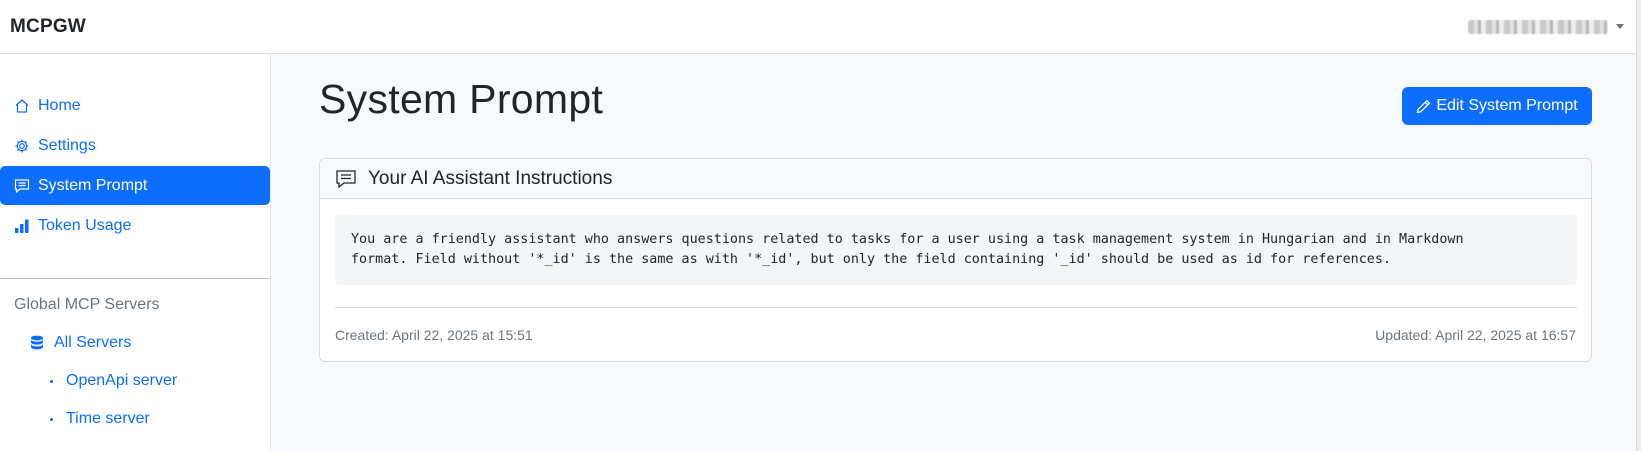  I want to click on page-title: System Prompt, so click(461, 99).